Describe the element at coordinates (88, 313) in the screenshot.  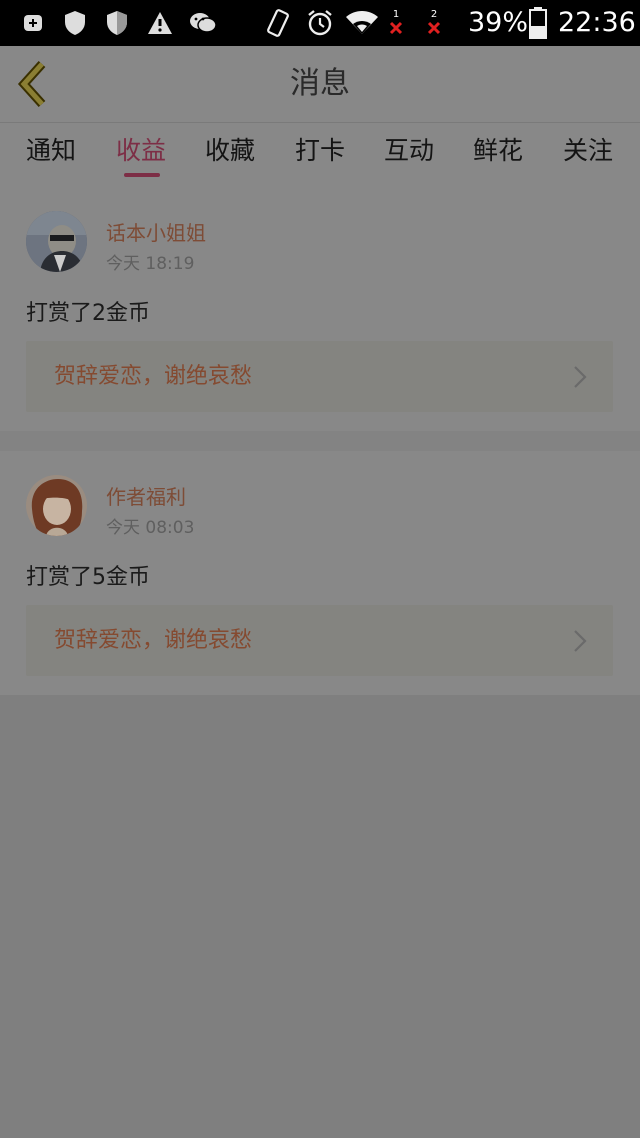
I see `reward-text: 打赏了2金币` at that location.